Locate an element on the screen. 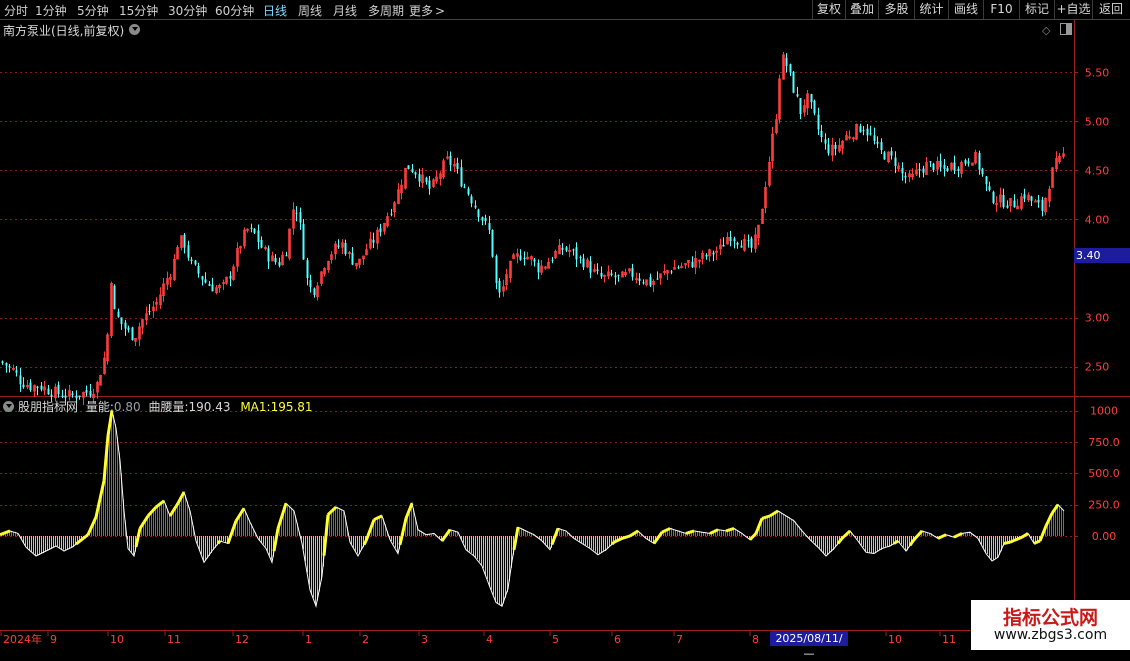  pane-divider is located at coordinates (565, 396).